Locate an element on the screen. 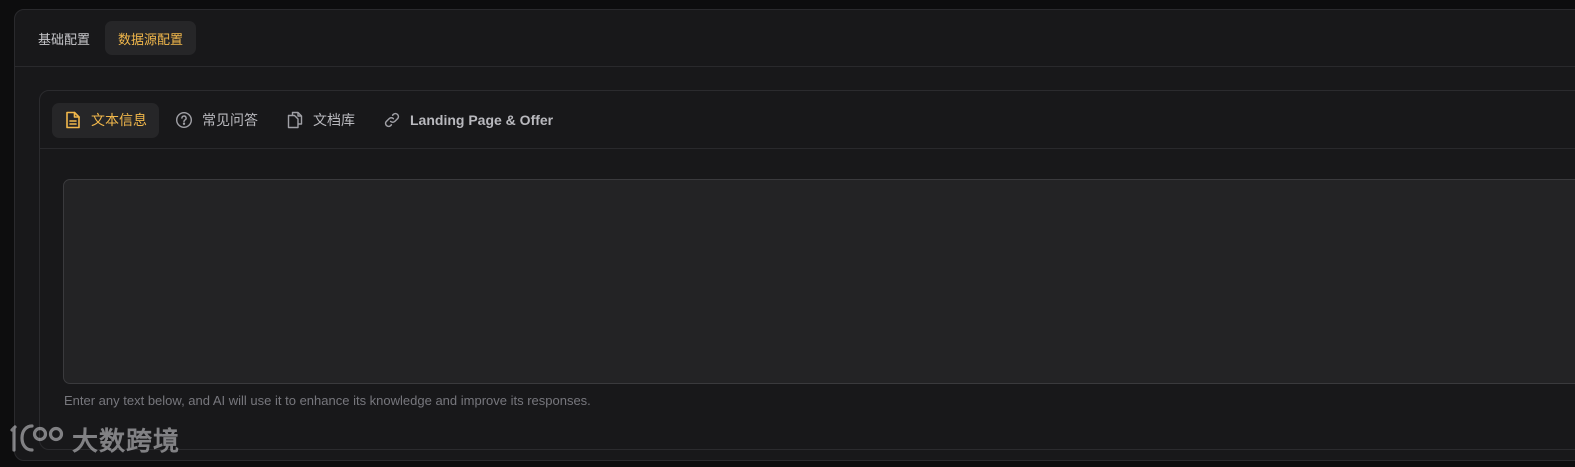 This screenshot has height=467, width=1575. tab-document-library: 文档库 is located at coordinates (320, 120).